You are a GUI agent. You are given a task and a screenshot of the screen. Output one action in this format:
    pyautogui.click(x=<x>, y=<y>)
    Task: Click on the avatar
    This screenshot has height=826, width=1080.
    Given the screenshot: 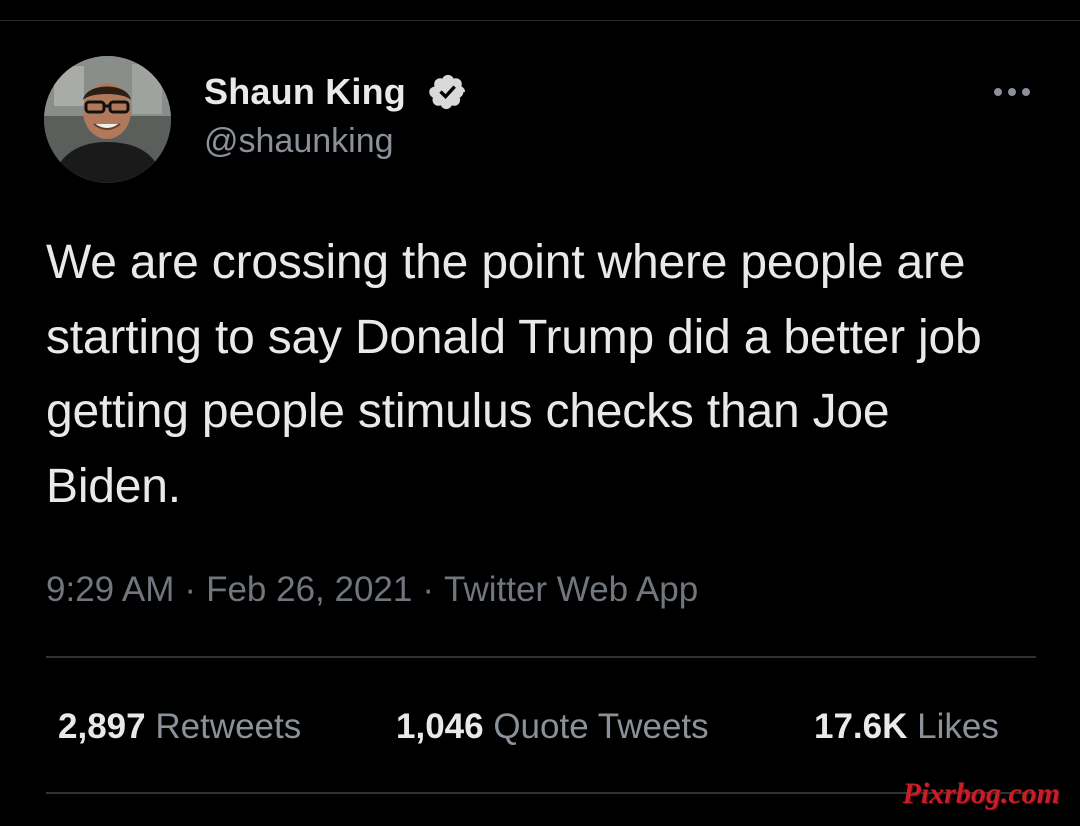 What is the action you would take?
    pyautogui.click(x=107, y=119)
    